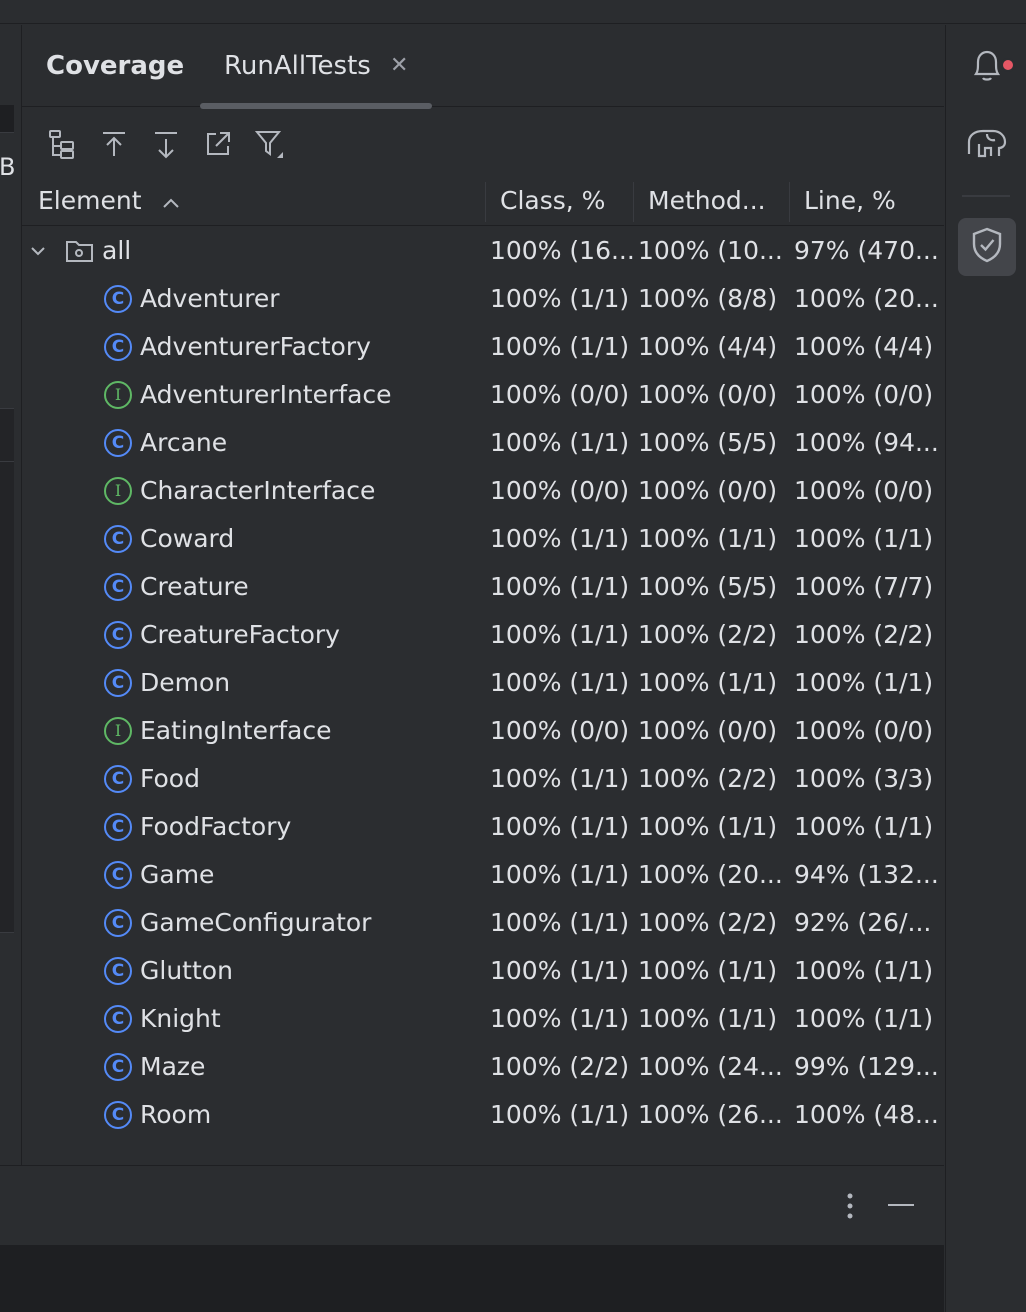  Describe the element at coordinates (901, 1205) in the screenshot. I see `minimize-icon` at that location.